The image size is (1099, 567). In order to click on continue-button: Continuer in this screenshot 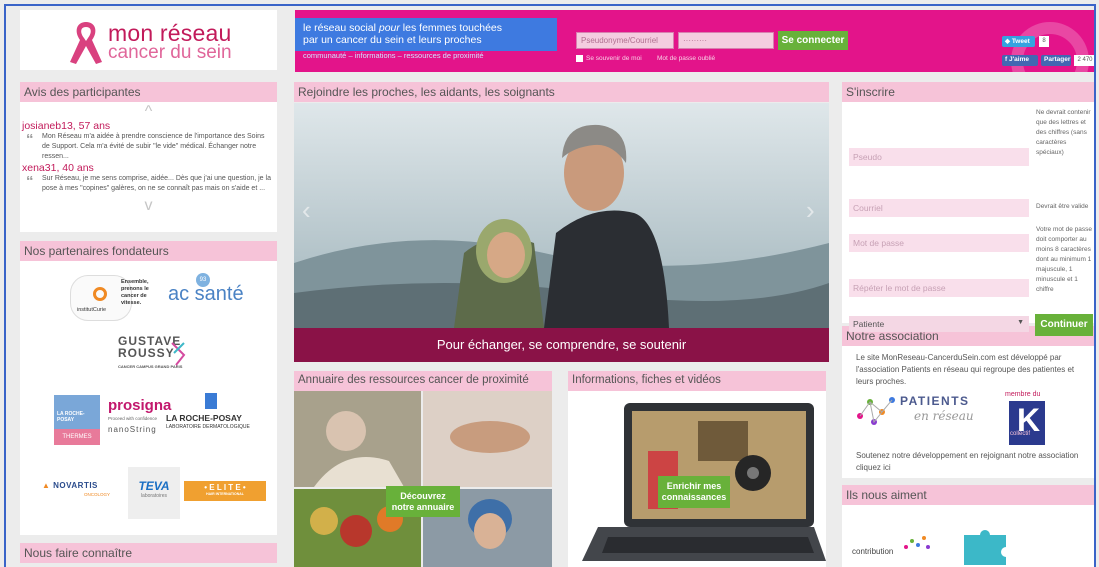, I will do `click(1064, 325)`.